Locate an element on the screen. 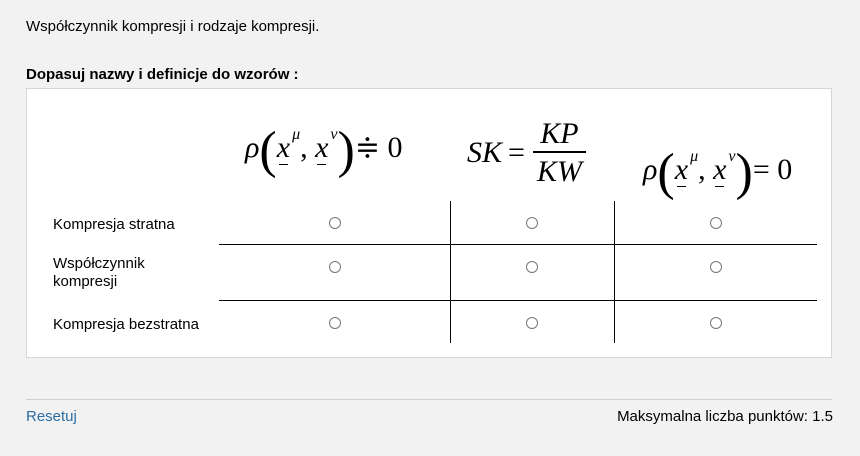 The width and height of the screenshot is (860, 456). formula-3-relation: = is located at coordinates (761, 169).